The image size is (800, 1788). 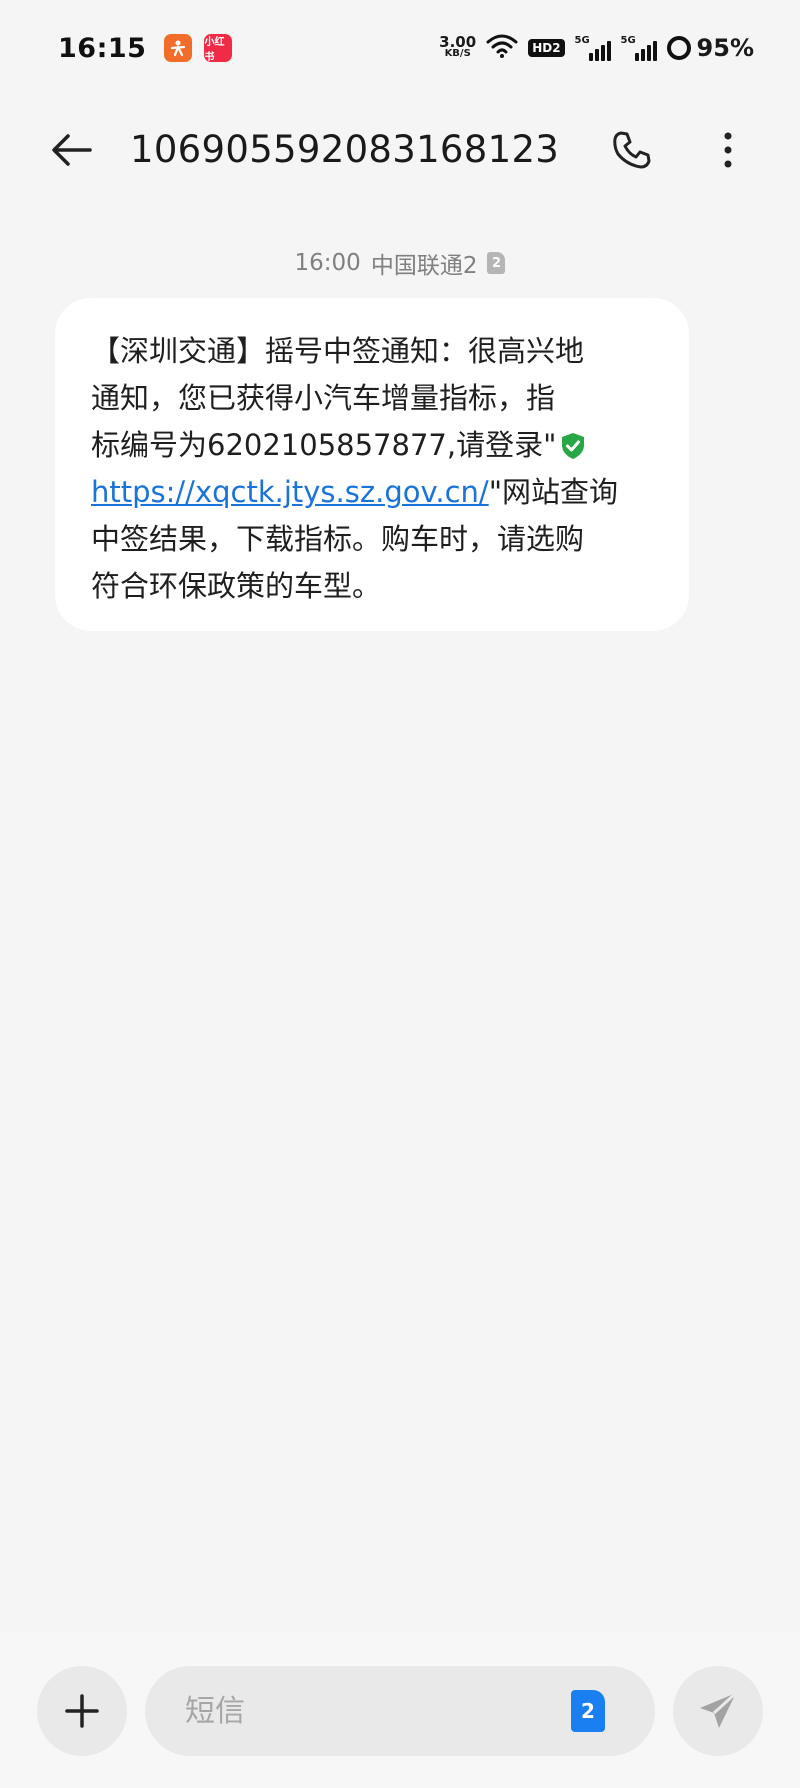 I want to click on wifi-icon, so click(x=502, y=48).